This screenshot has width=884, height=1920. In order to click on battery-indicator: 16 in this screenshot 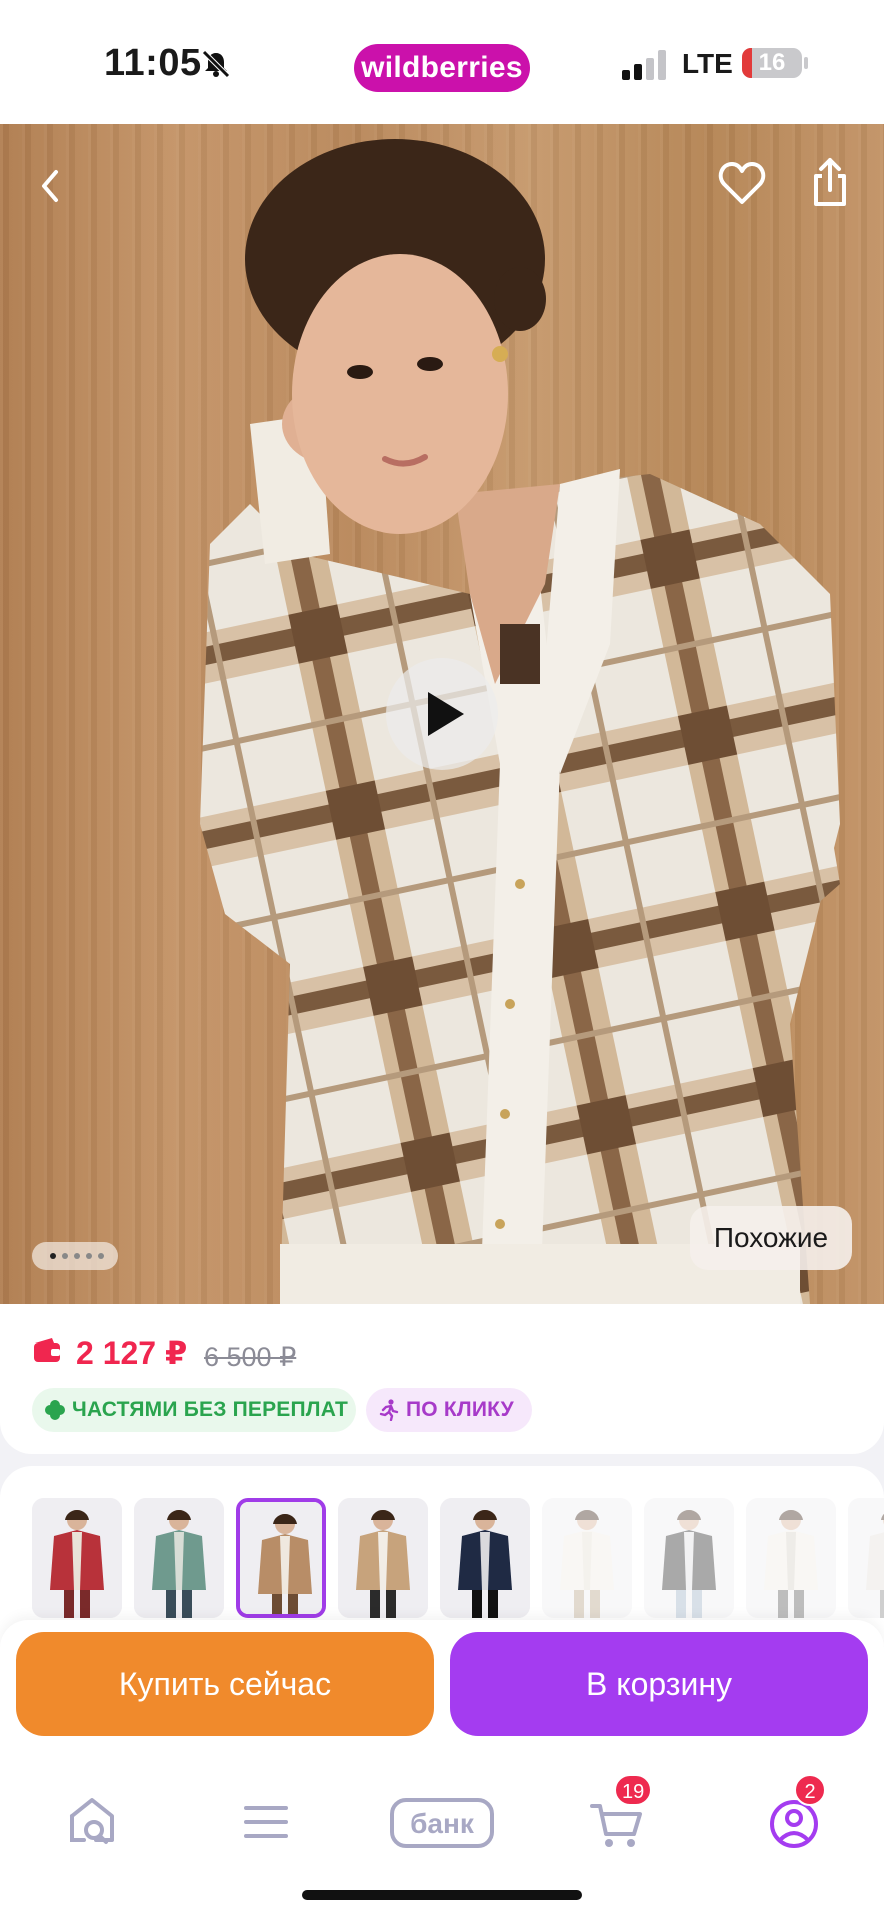, I will do `click(772, 63)`.